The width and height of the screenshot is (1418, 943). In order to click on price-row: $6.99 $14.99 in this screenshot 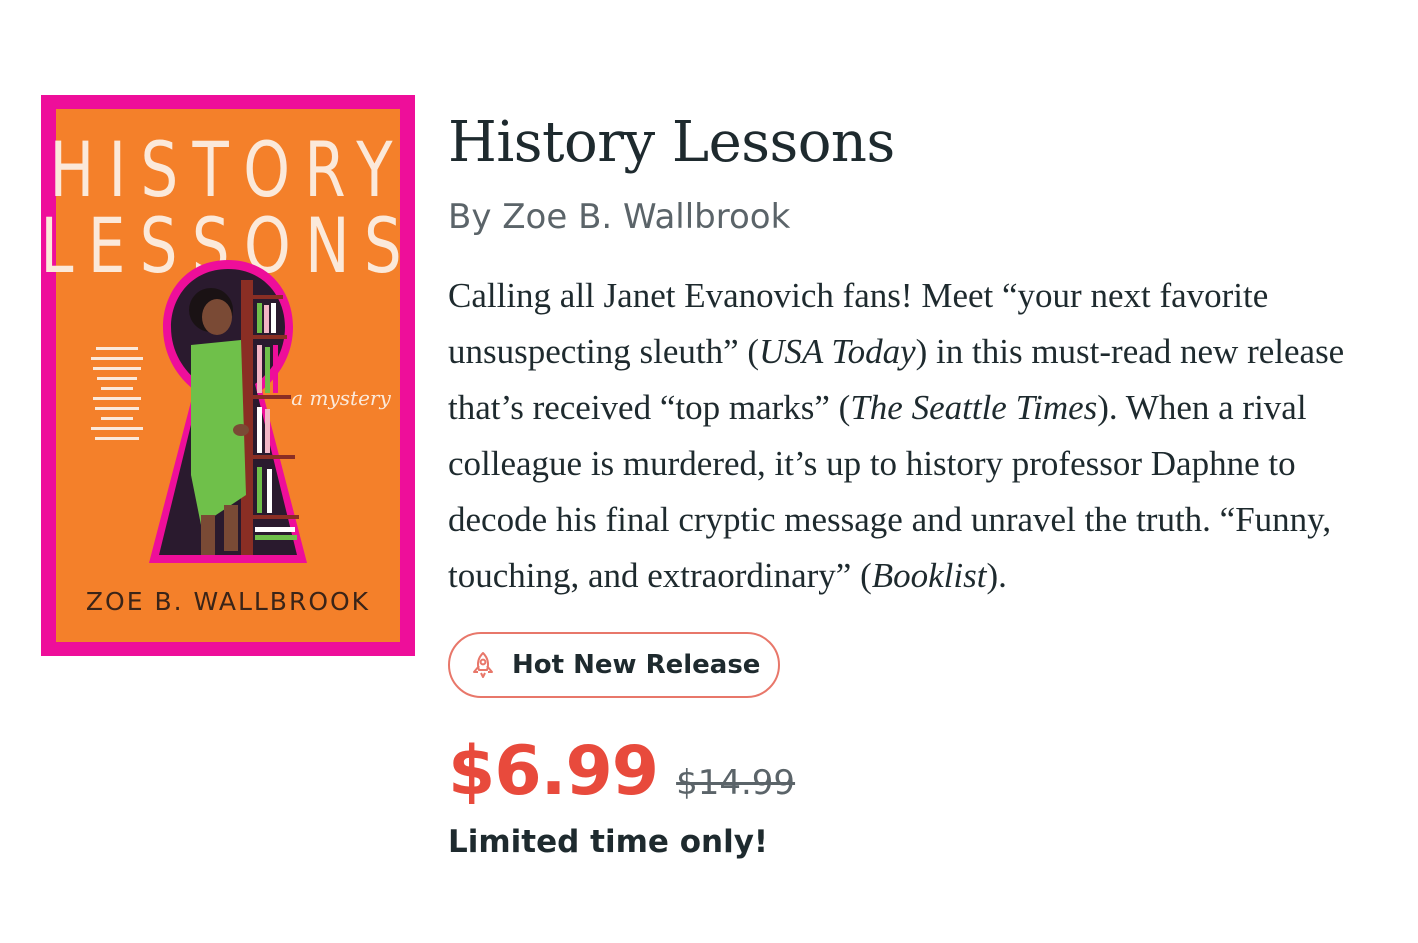, I will do `click(918, 772)`.